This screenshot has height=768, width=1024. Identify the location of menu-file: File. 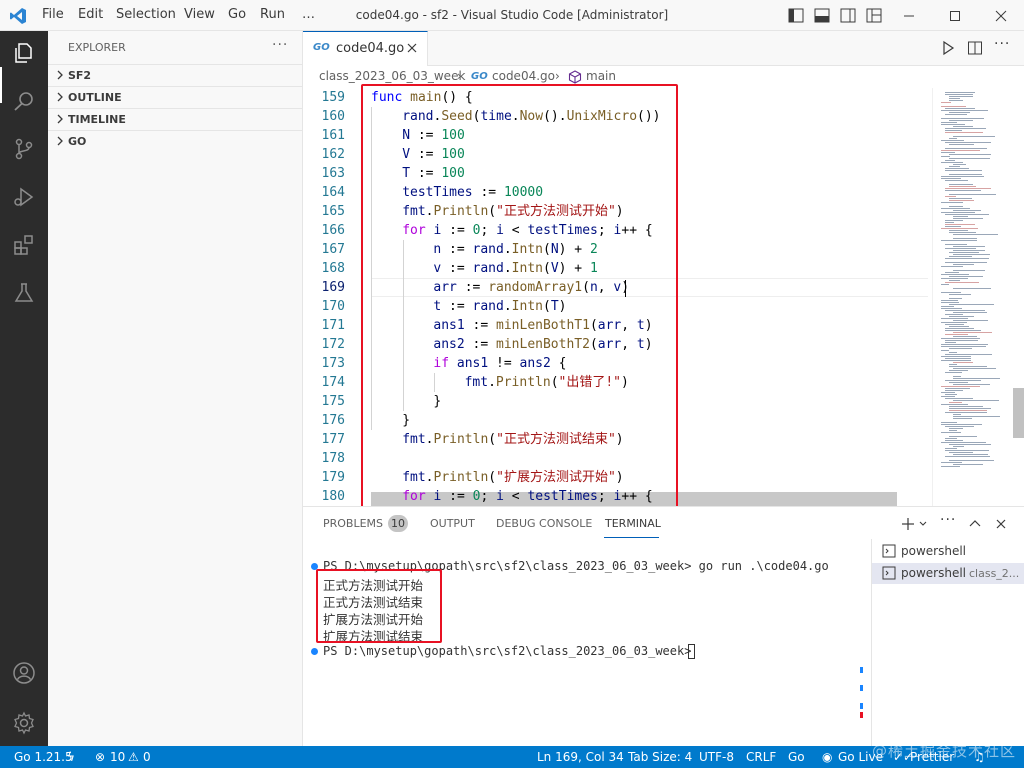
(53, 14).